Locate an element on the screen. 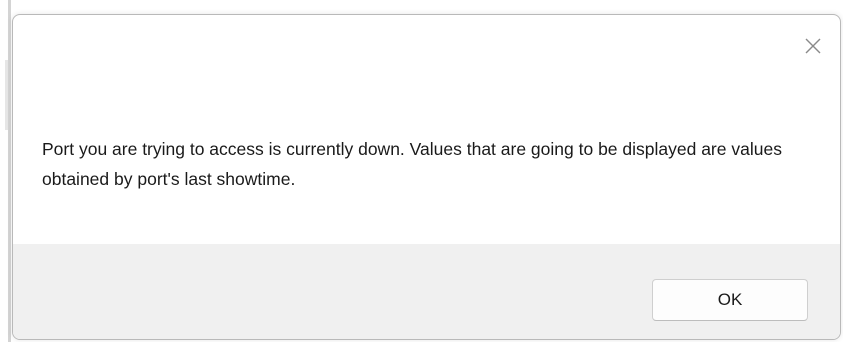 This screenshot has width=843, height=342. background-window-scrollbar is located at coordinates (6, 95).